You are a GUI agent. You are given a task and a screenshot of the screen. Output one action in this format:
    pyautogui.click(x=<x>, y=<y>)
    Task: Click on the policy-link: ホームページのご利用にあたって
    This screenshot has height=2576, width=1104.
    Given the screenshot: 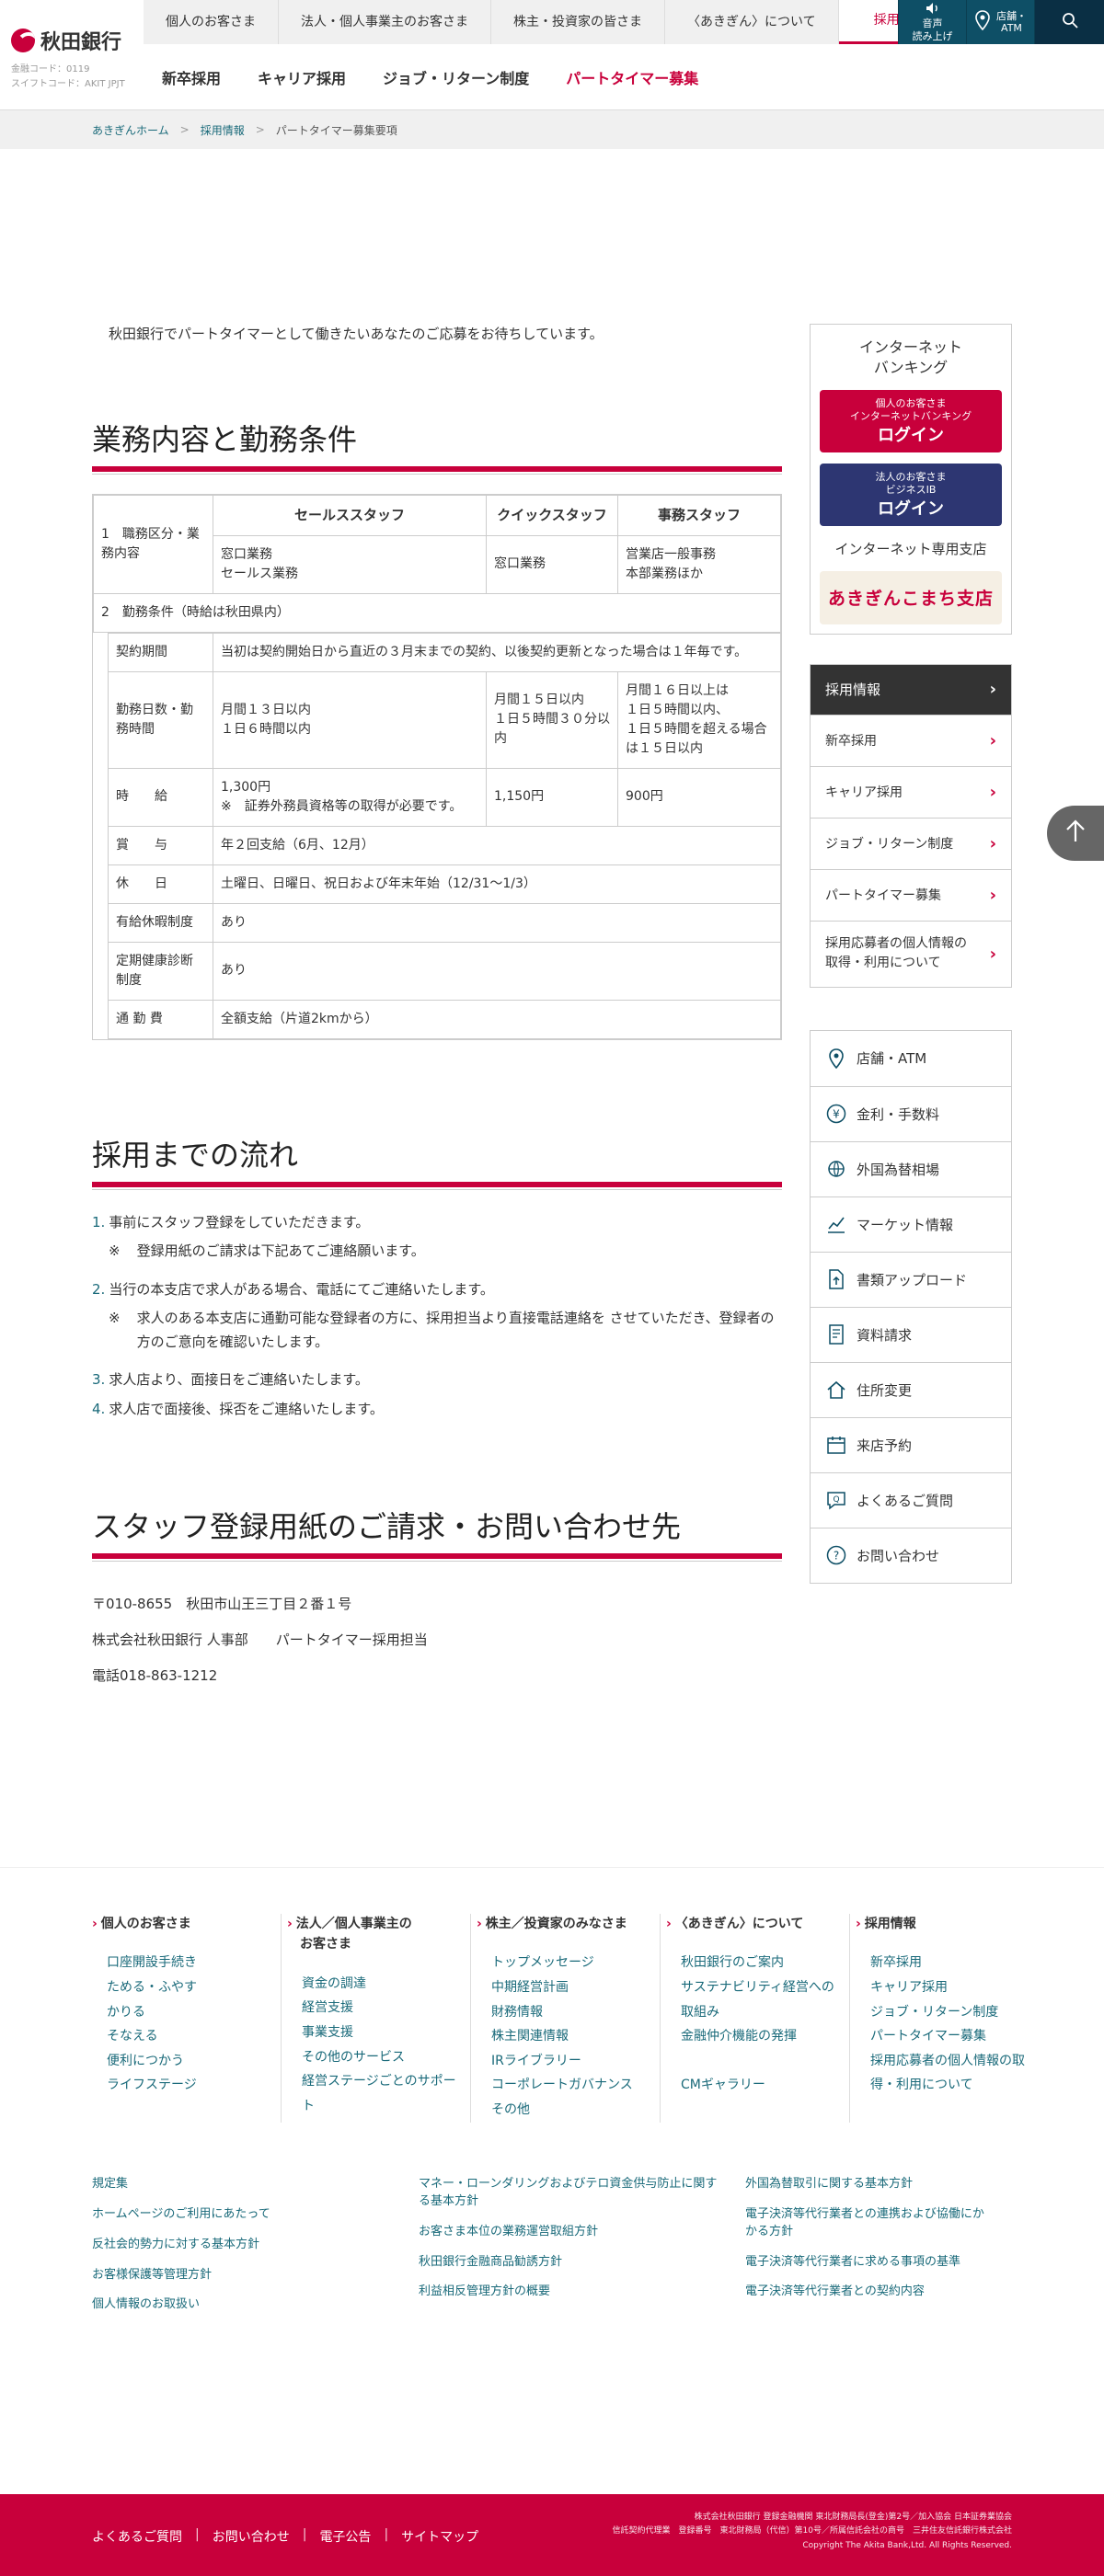 What is the action you would take?
    pyautogui.click(x=255, y=2215)
    